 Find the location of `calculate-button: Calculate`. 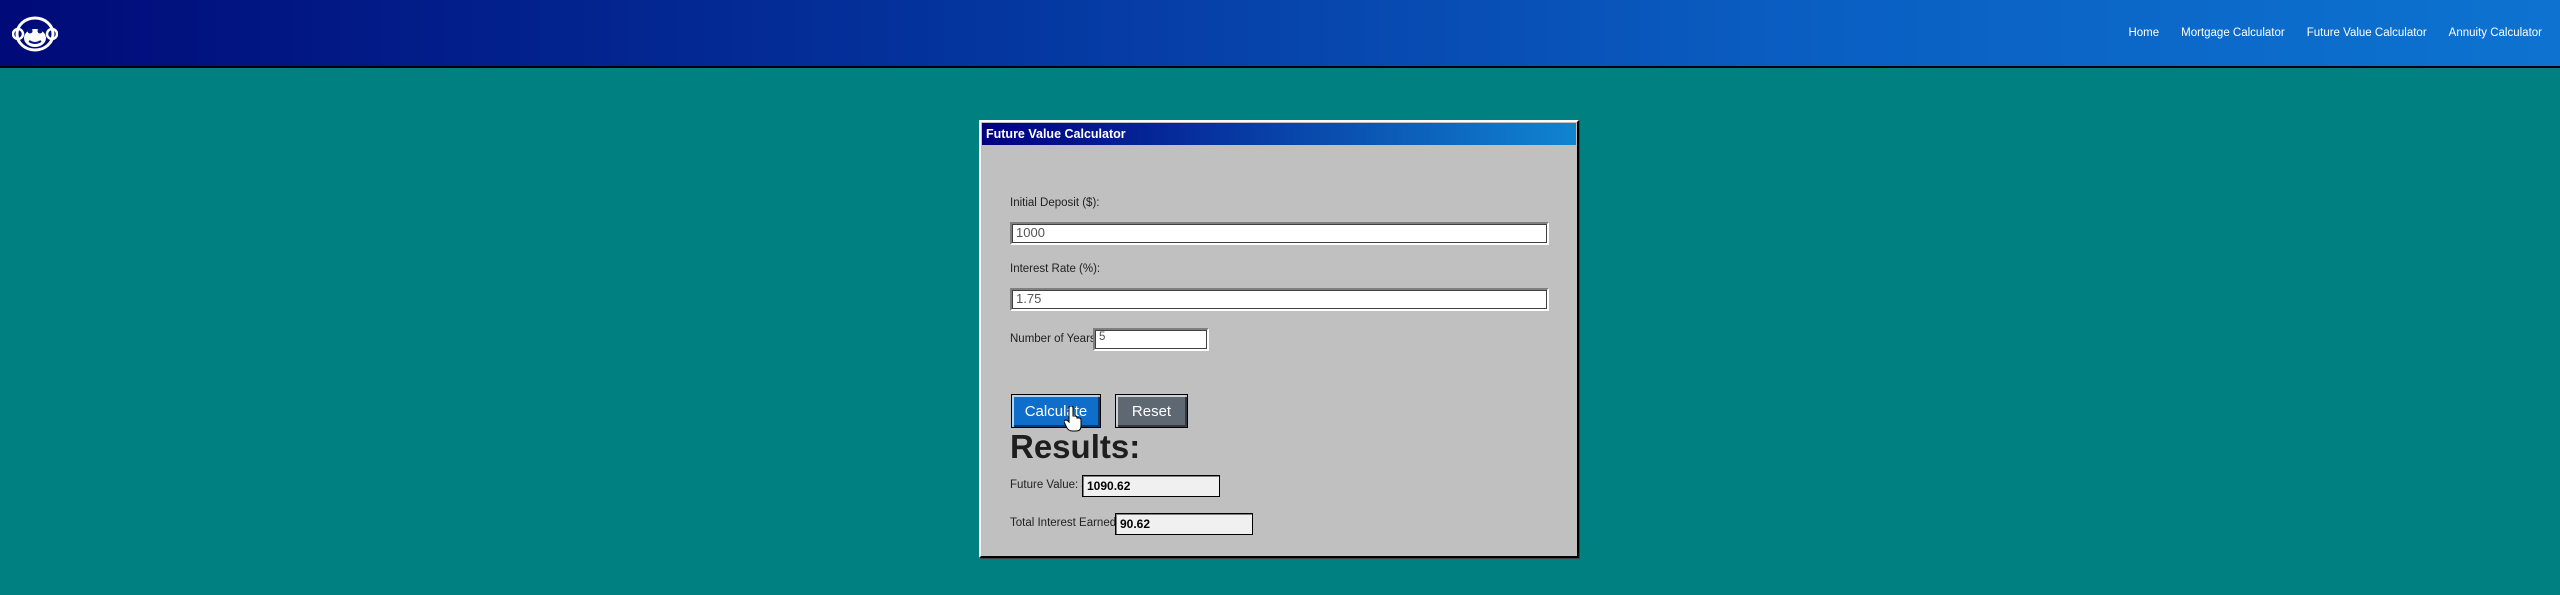

calculate-button: Calculate is located at coordinates (1056, 411).